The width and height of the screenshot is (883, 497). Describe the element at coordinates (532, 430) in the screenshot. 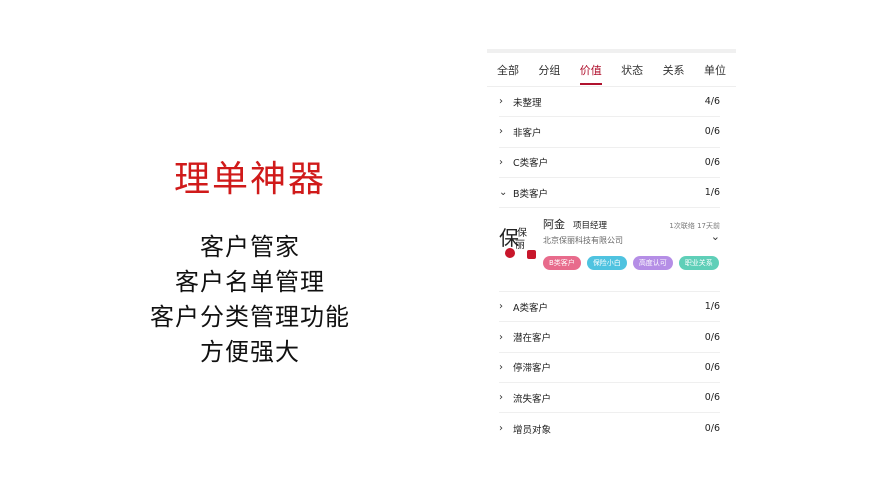

I see `group-label: 增员对象` at that location.